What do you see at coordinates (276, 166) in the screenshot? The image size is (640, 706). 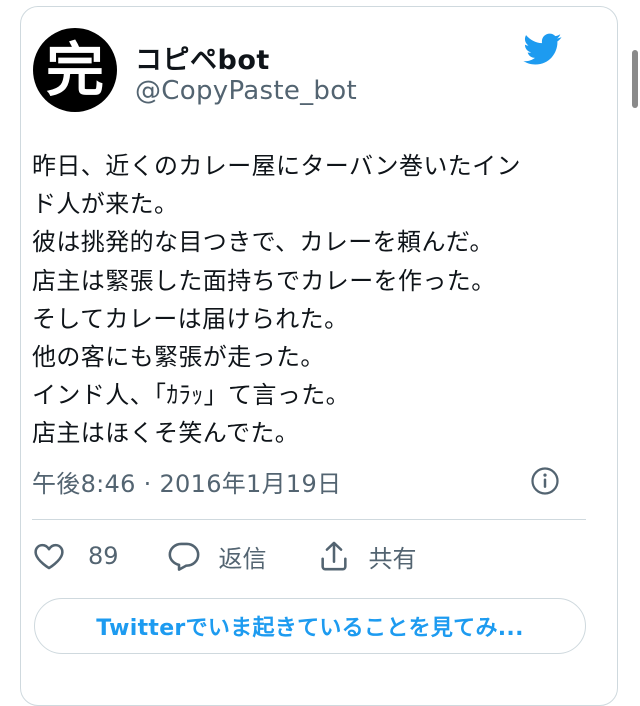 I see `tweet-line: 昨日、近くのカレー屋にターバン巻いたイン` at bounding box center [276, 166].